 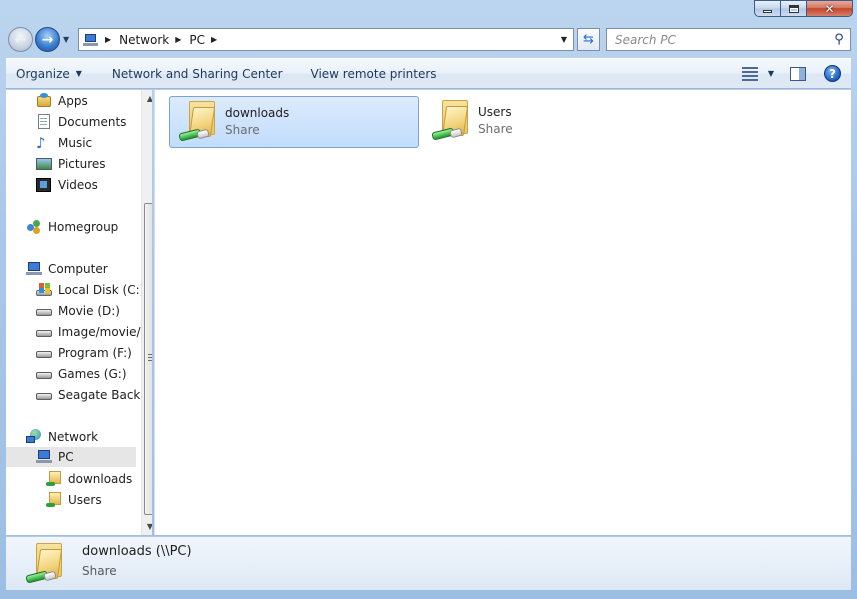 I want to click on sidebar-item-pc: PC, so click(x=71, y=457).